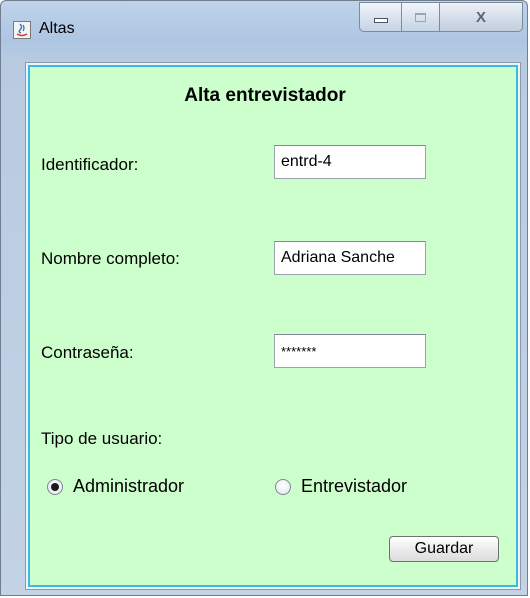  What do you see at coordinates (87, 352) in the screenshot?
I see `contrasena-label: Contraseña:` at bounding box center [87, 352].